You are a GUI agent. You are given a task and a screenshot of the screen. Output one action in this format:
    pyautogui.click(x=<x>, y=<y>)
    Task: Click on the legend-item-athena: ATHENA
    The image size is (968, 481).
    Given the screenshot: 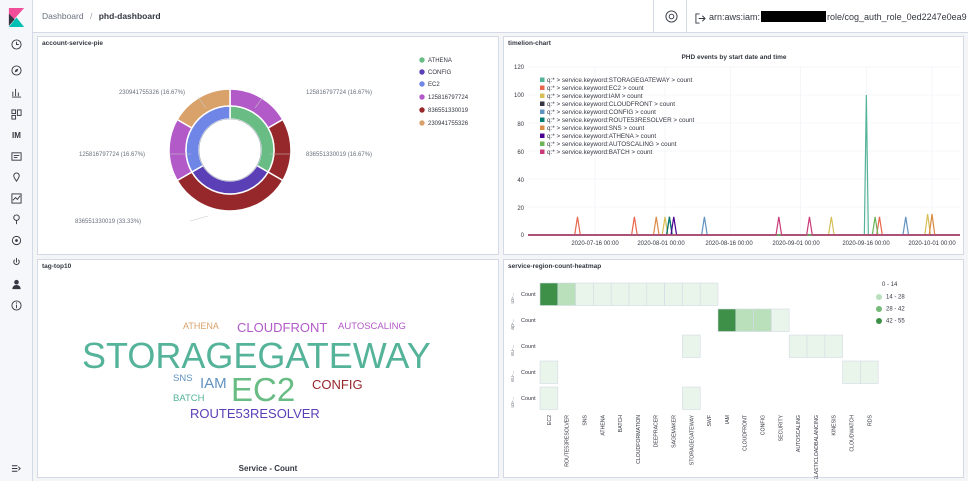 What is the action you would take?
    pyautogui.click(x=435, y=60)
    